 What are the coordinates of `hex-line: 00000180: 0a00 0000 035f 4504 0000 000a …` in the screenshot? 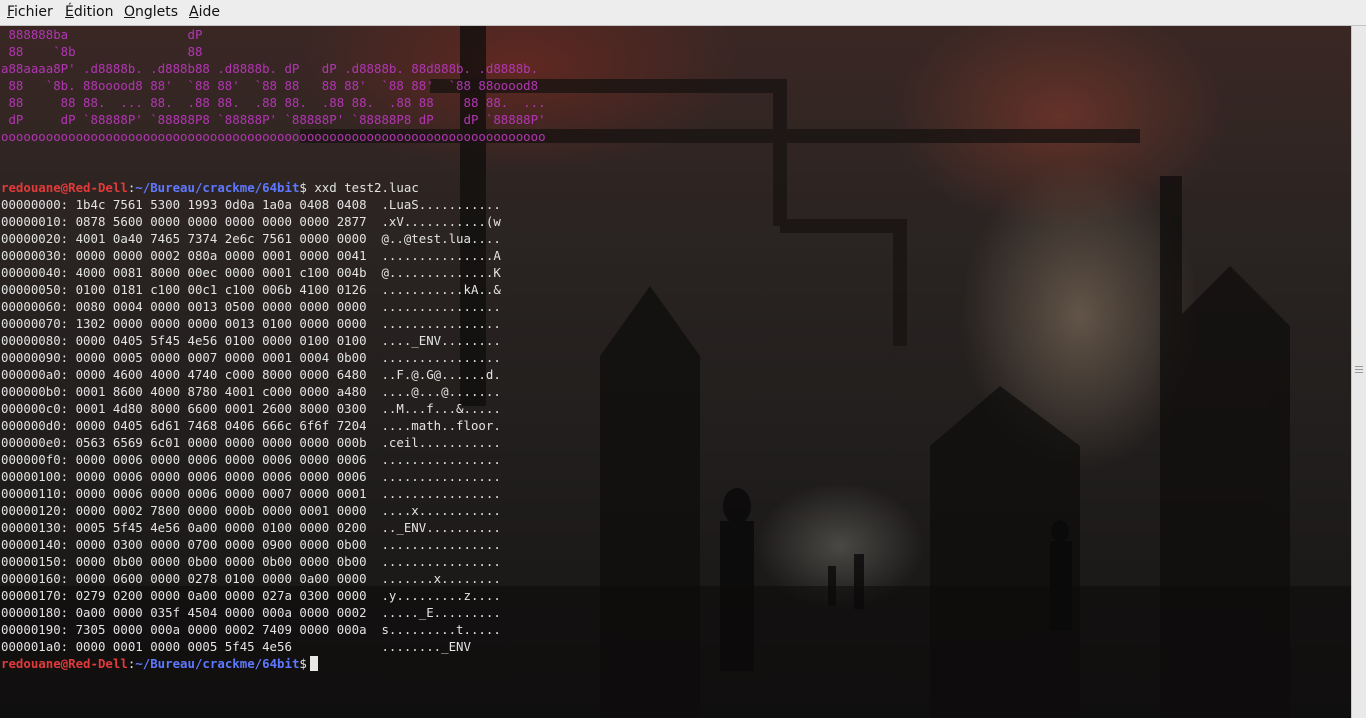 It's located at (251, 612).